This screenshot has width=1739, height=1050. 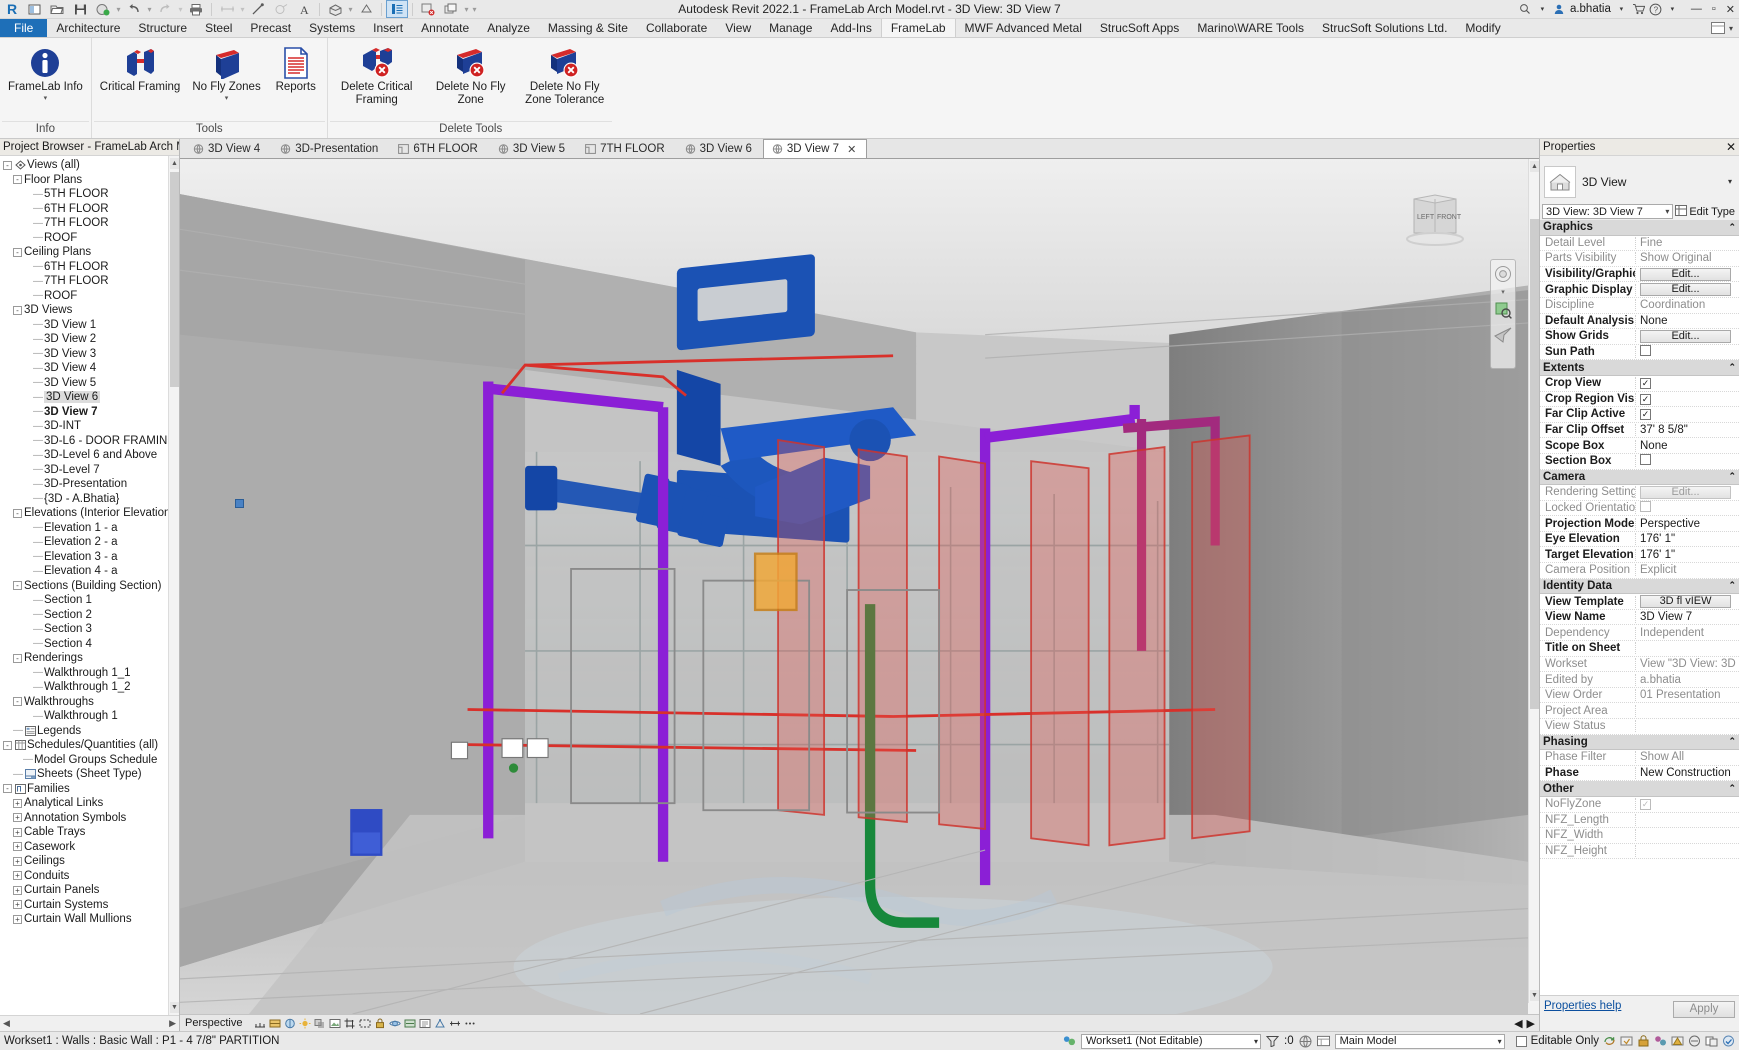 I want to click on browser-node: — {3D - A.Bhatia}, so click(x=89, y=499).